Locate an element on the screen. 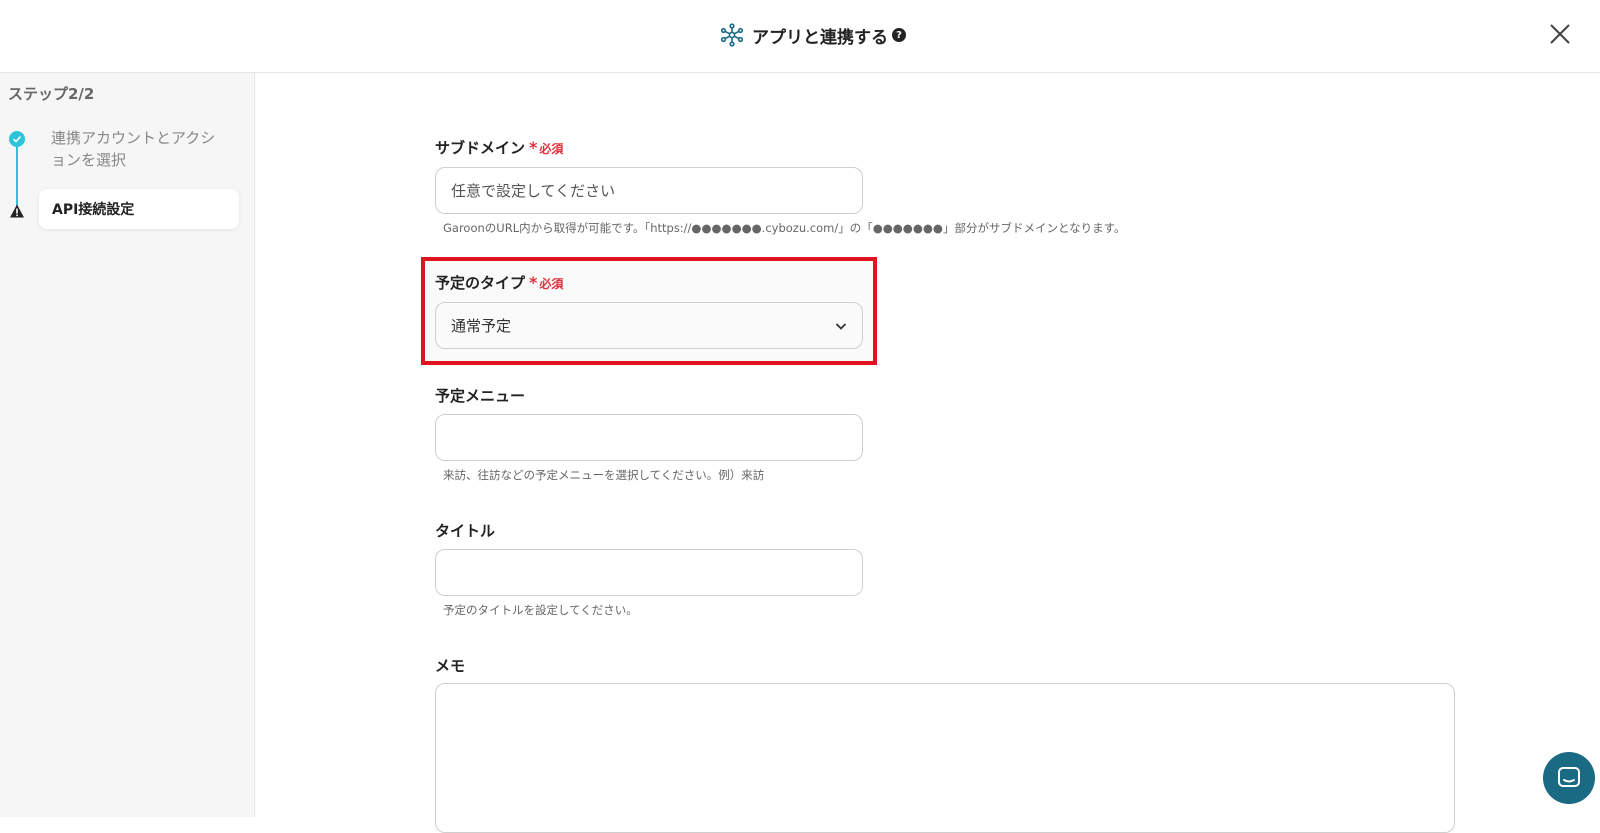 This screenshot has width=1600, height=833. event-type-label-group: 予定のタイプ * 必須 is located at coordinates (499, 282).